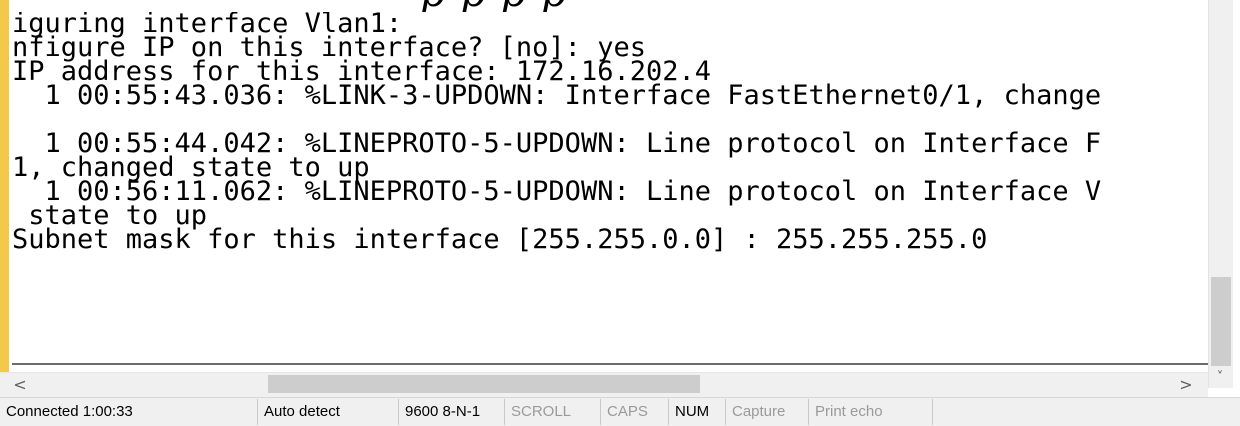 This screenshot has height=426, width=1240. What do you see at coordinates (484, 384) in the screenshot?
I see `horizontal-scroll-thumb` at bounding box center [484, 384].